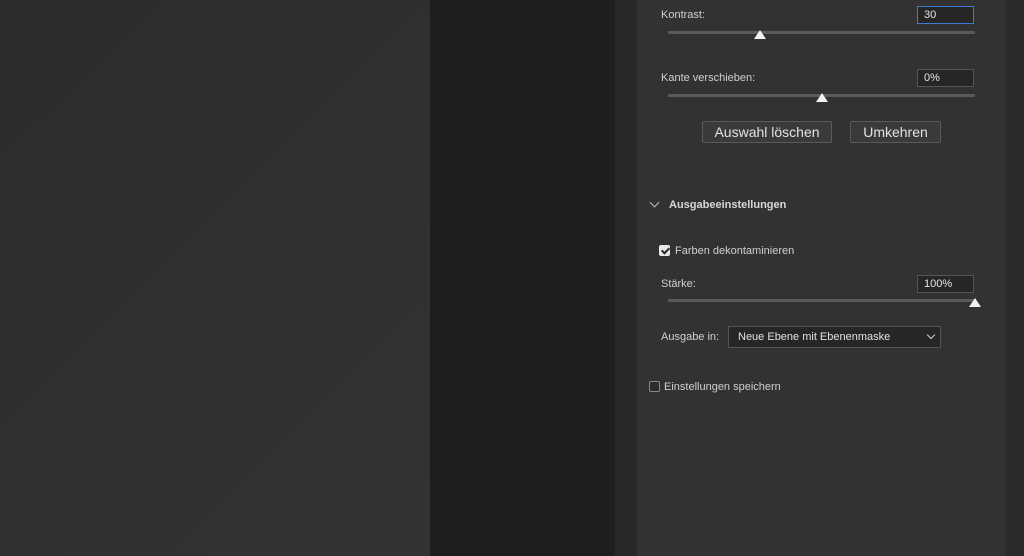  Describe the element at coordinates (727, 205) in the screenshot. I see `output-settings-header: Ausgabeeinstellungen` at that location.